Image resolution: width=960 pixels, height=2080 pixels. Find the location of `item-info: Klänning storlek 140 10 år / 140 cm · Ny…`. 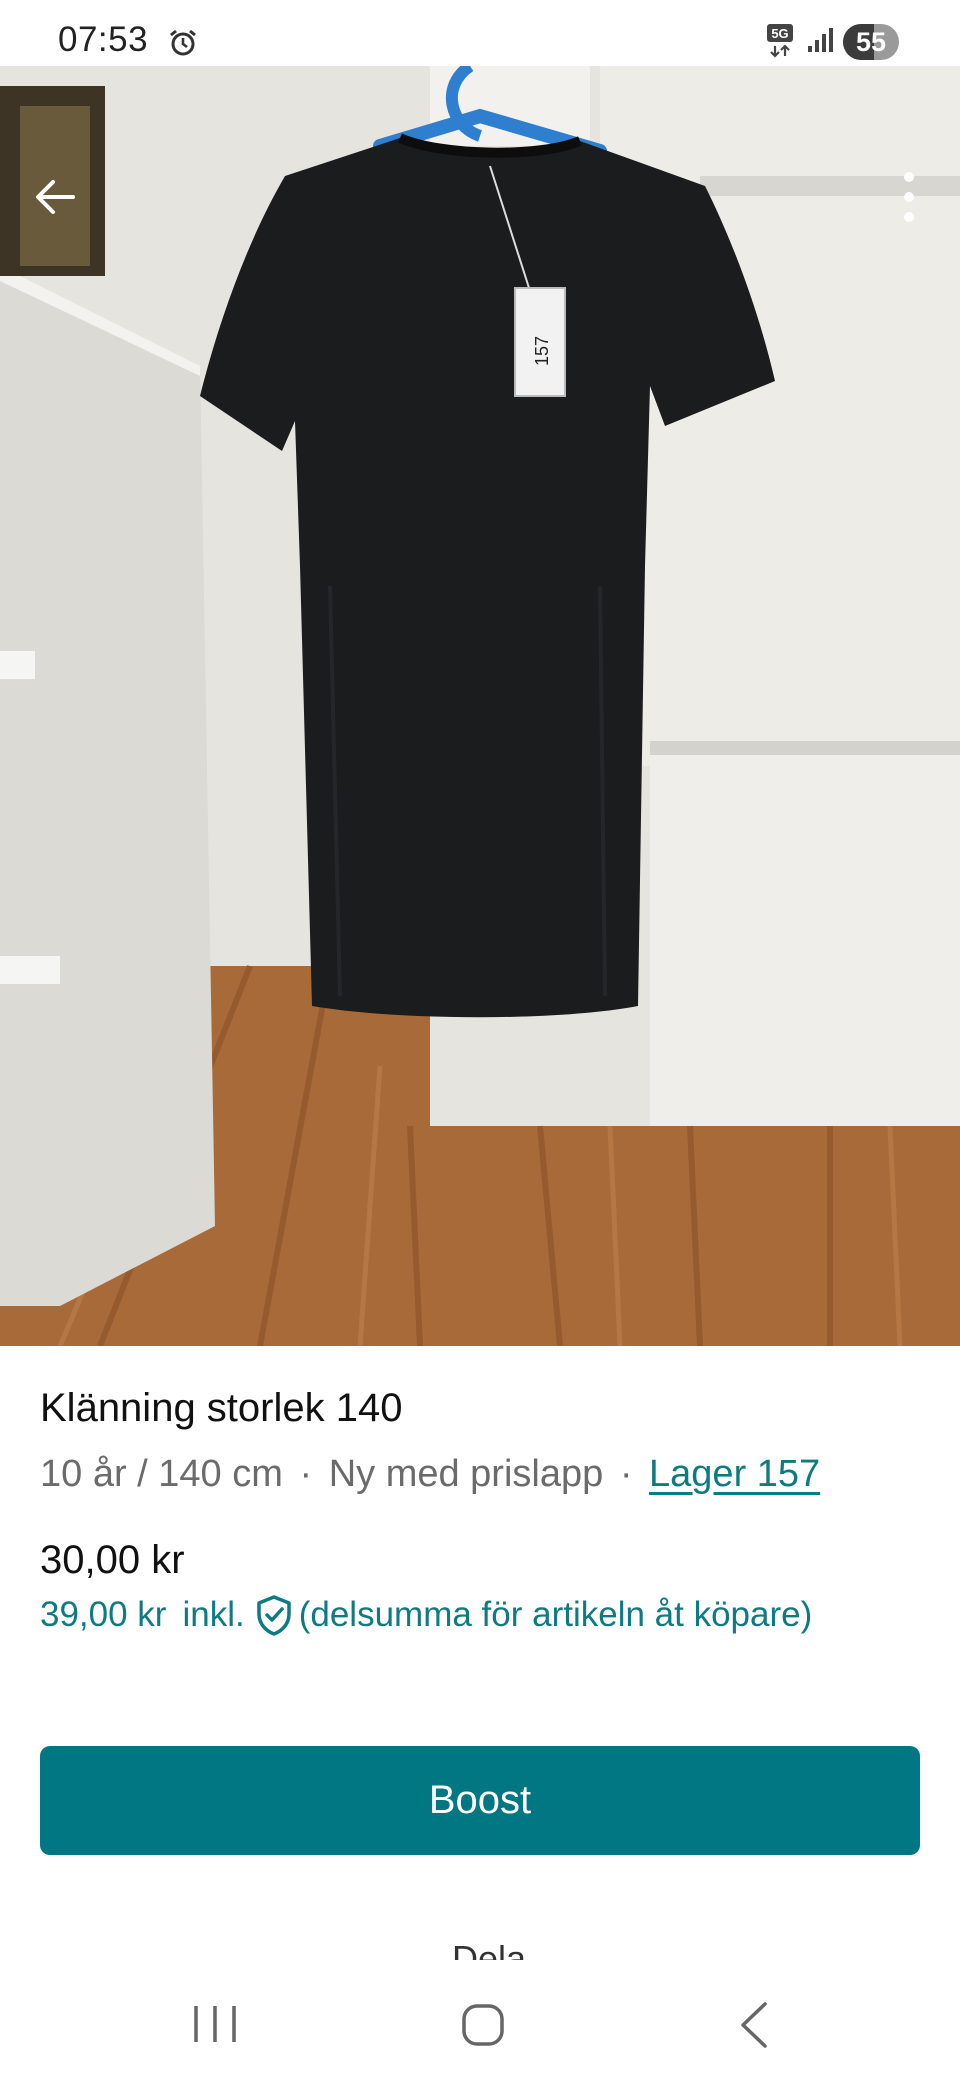

item-info: Klänning storlek 140 10 år / 140 cm · Ny… is located at coordinates (480, 1441).